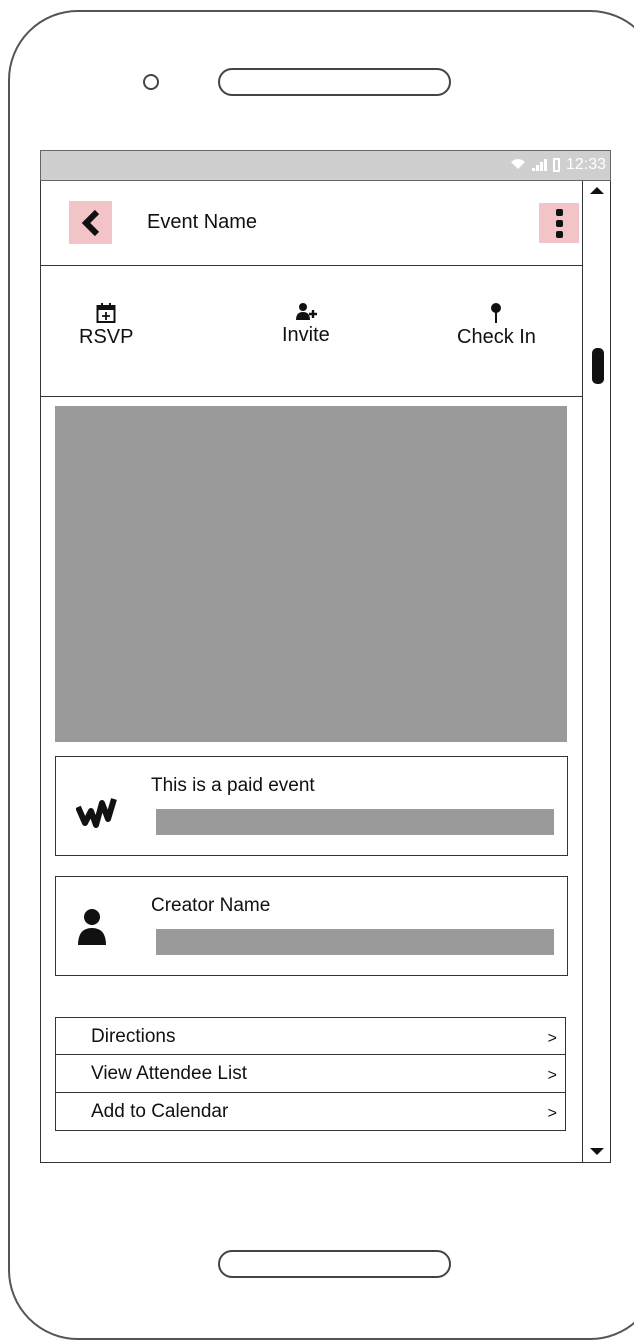  What do you see at coordinates (96, 814) in the screenshot?
I see `money-logo-icon` at bounding box center [96, 814].